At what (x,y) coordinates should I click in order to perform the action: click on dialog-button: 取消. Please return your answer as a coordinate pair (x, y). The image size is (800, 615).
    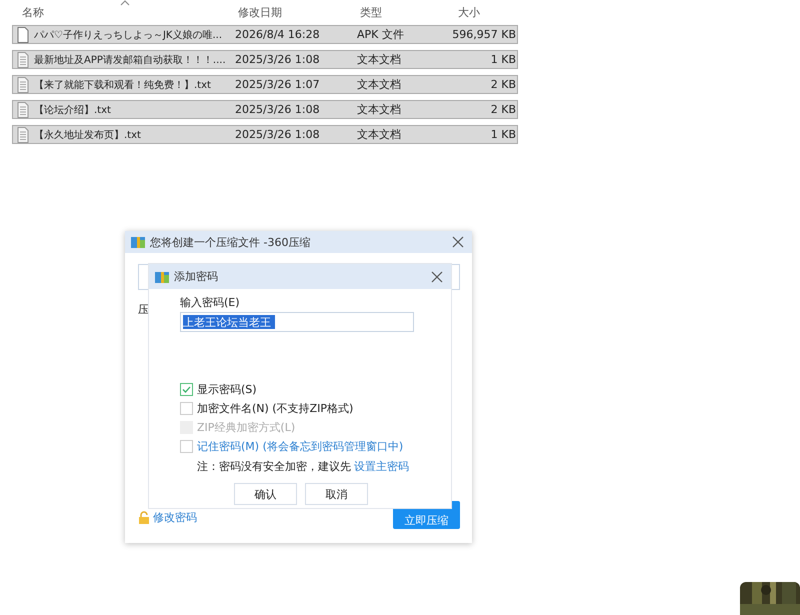
    Looking at the image, I should click on (336, 494).